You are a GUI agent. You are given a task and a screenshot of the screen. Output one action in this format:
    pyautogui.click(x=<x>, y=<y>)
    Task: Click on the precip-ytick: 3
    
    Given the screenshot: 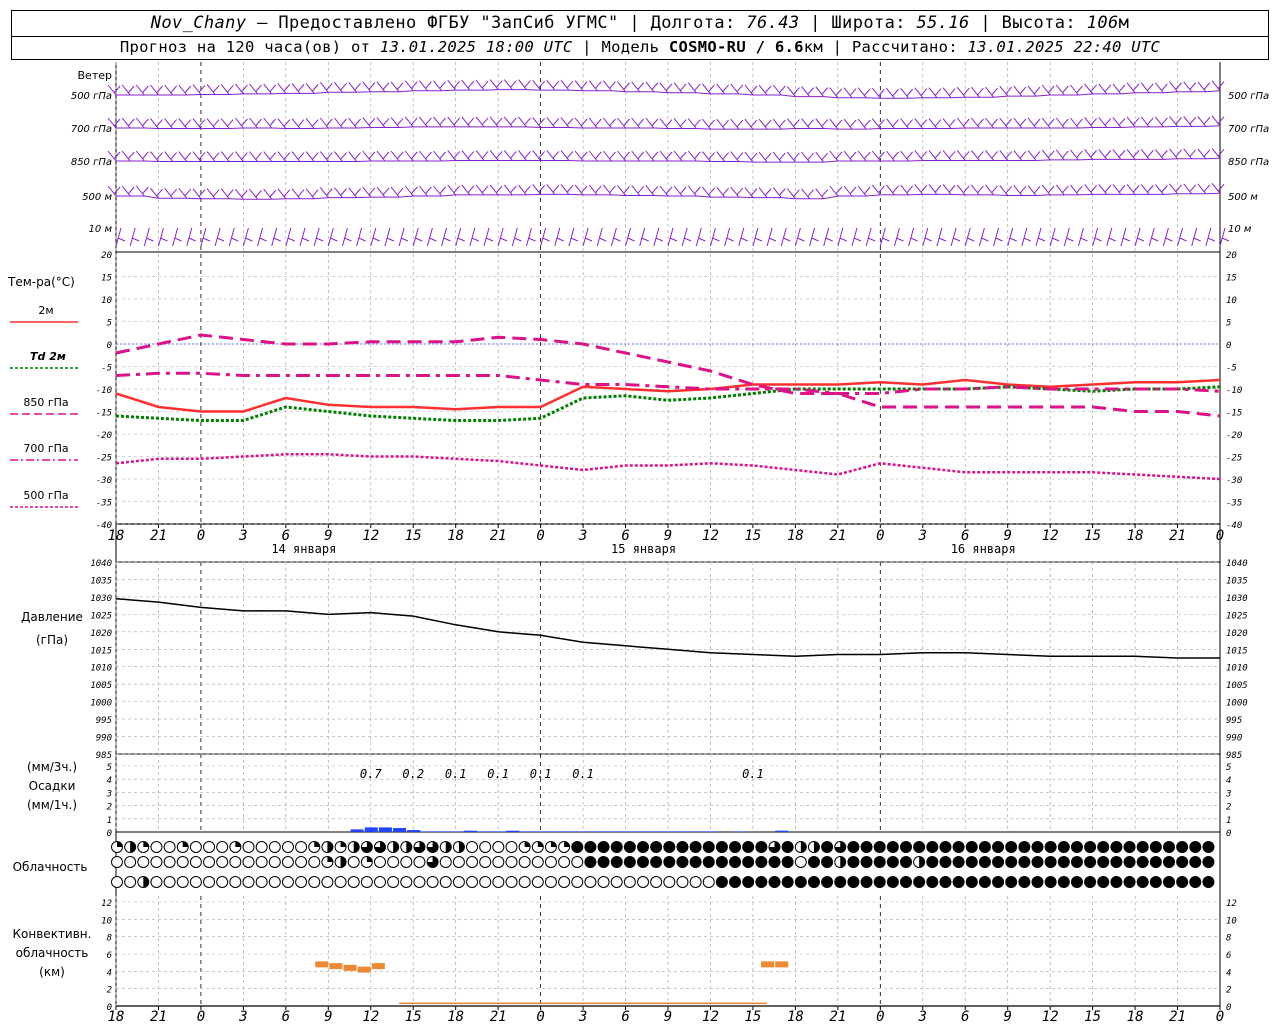 What is the action you would take?
    pyautogui.click(x=109, y=794)
    